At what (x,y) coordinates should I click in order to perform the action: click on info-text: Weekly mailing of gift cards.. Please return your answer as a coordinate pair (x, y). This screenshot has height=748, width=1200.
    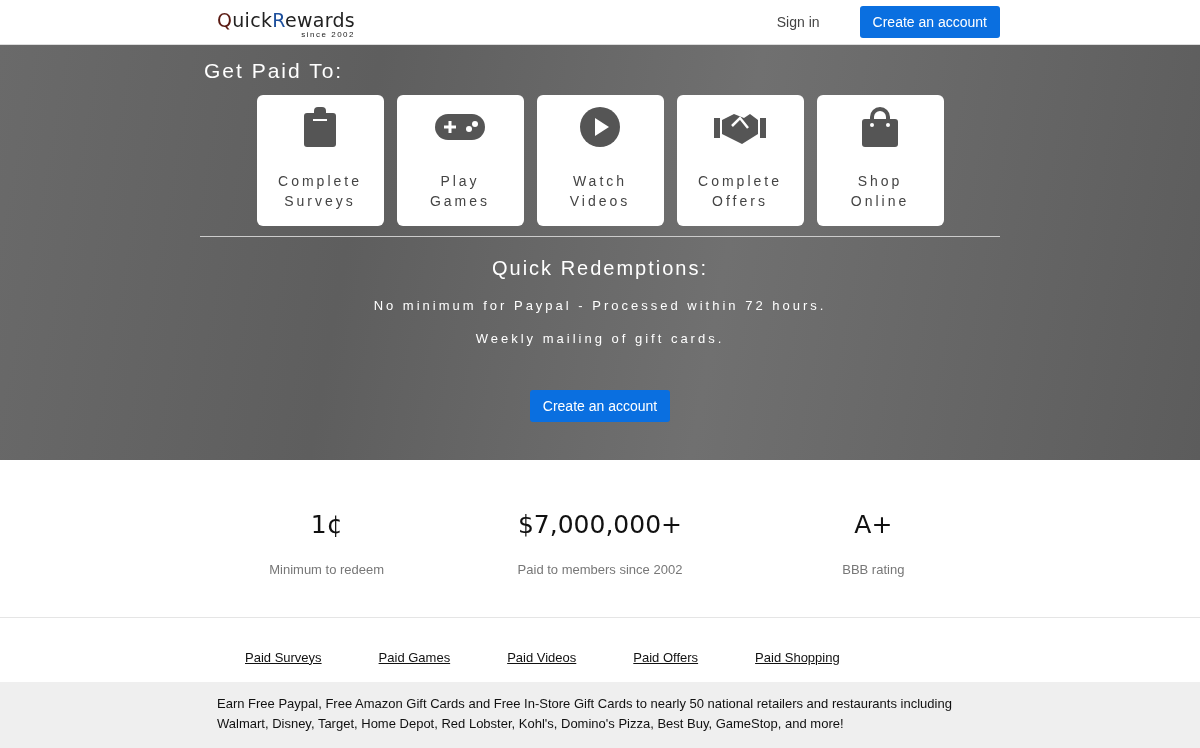
    Looking at the image, I should click on (600, 338).